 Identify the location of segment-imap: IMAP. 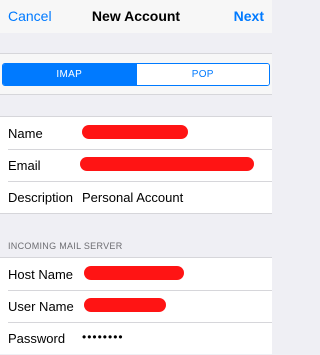
(69, 74).